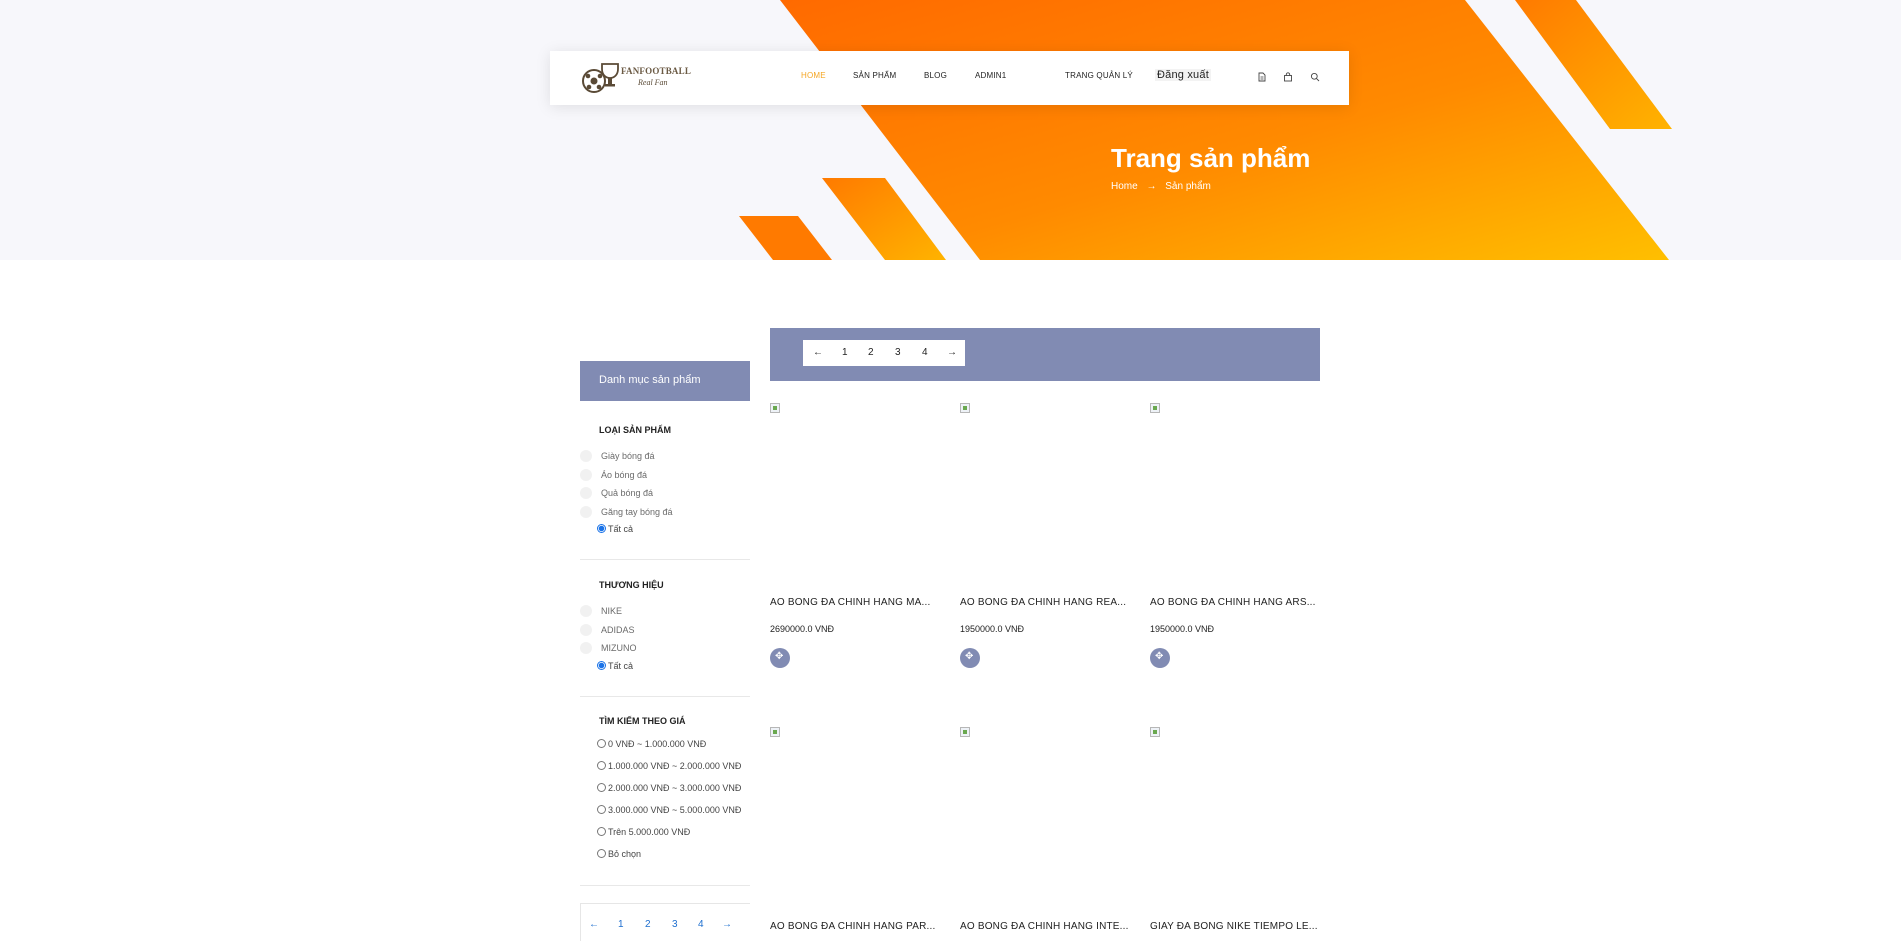 This screenshot has height=941, width=1901. I want to click on file-icon, so click(1262, 77).